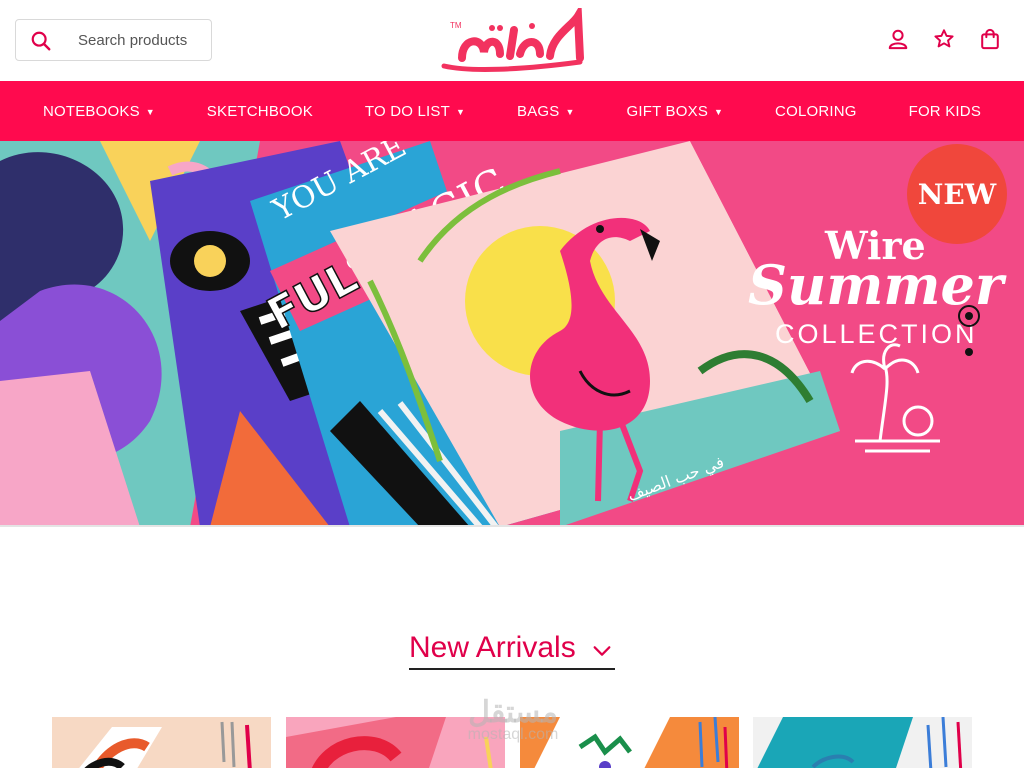  I want to click on account-button, so click(898, 39).